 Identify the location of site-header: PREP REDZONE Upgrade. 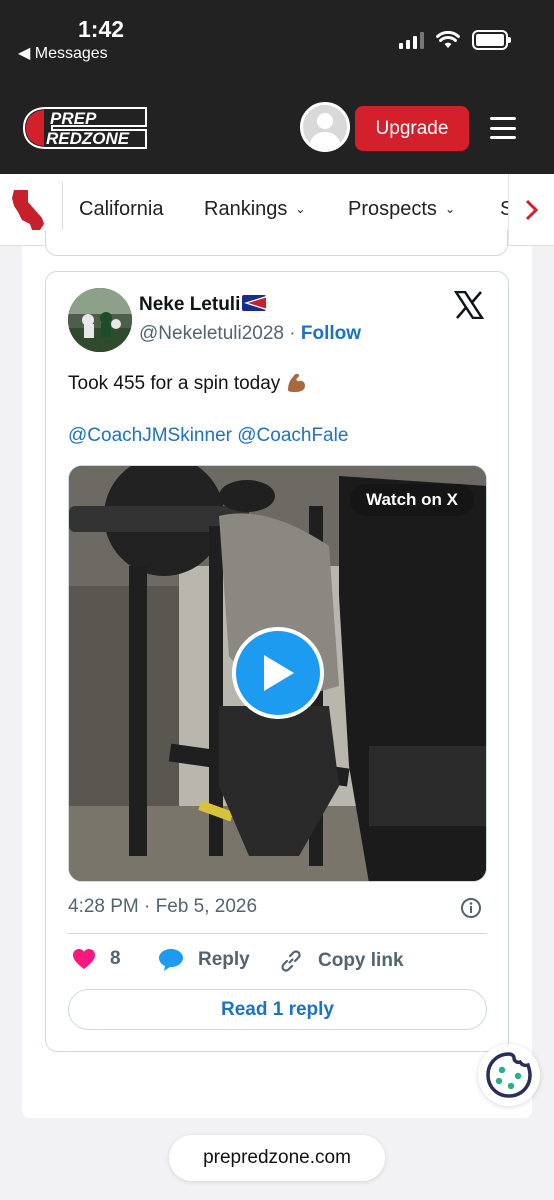
(277, 128).